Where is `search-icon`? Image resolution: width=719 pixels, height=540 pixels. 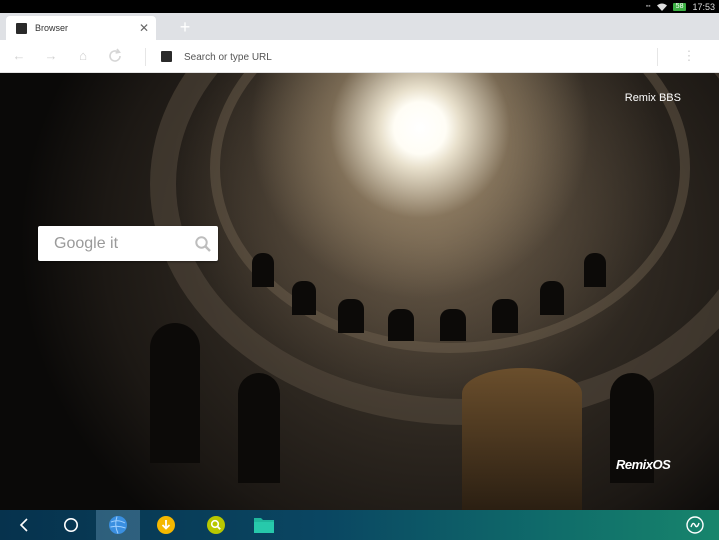 search-icon is located at coordinates (203, 243).